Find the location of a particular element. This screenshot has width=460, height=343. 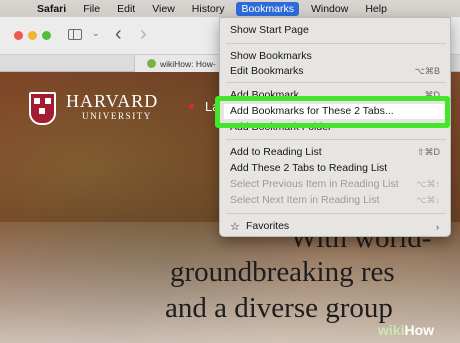

menu-item-show-bookmarks: Show Bookmarks is located at coordinates (336, 56).